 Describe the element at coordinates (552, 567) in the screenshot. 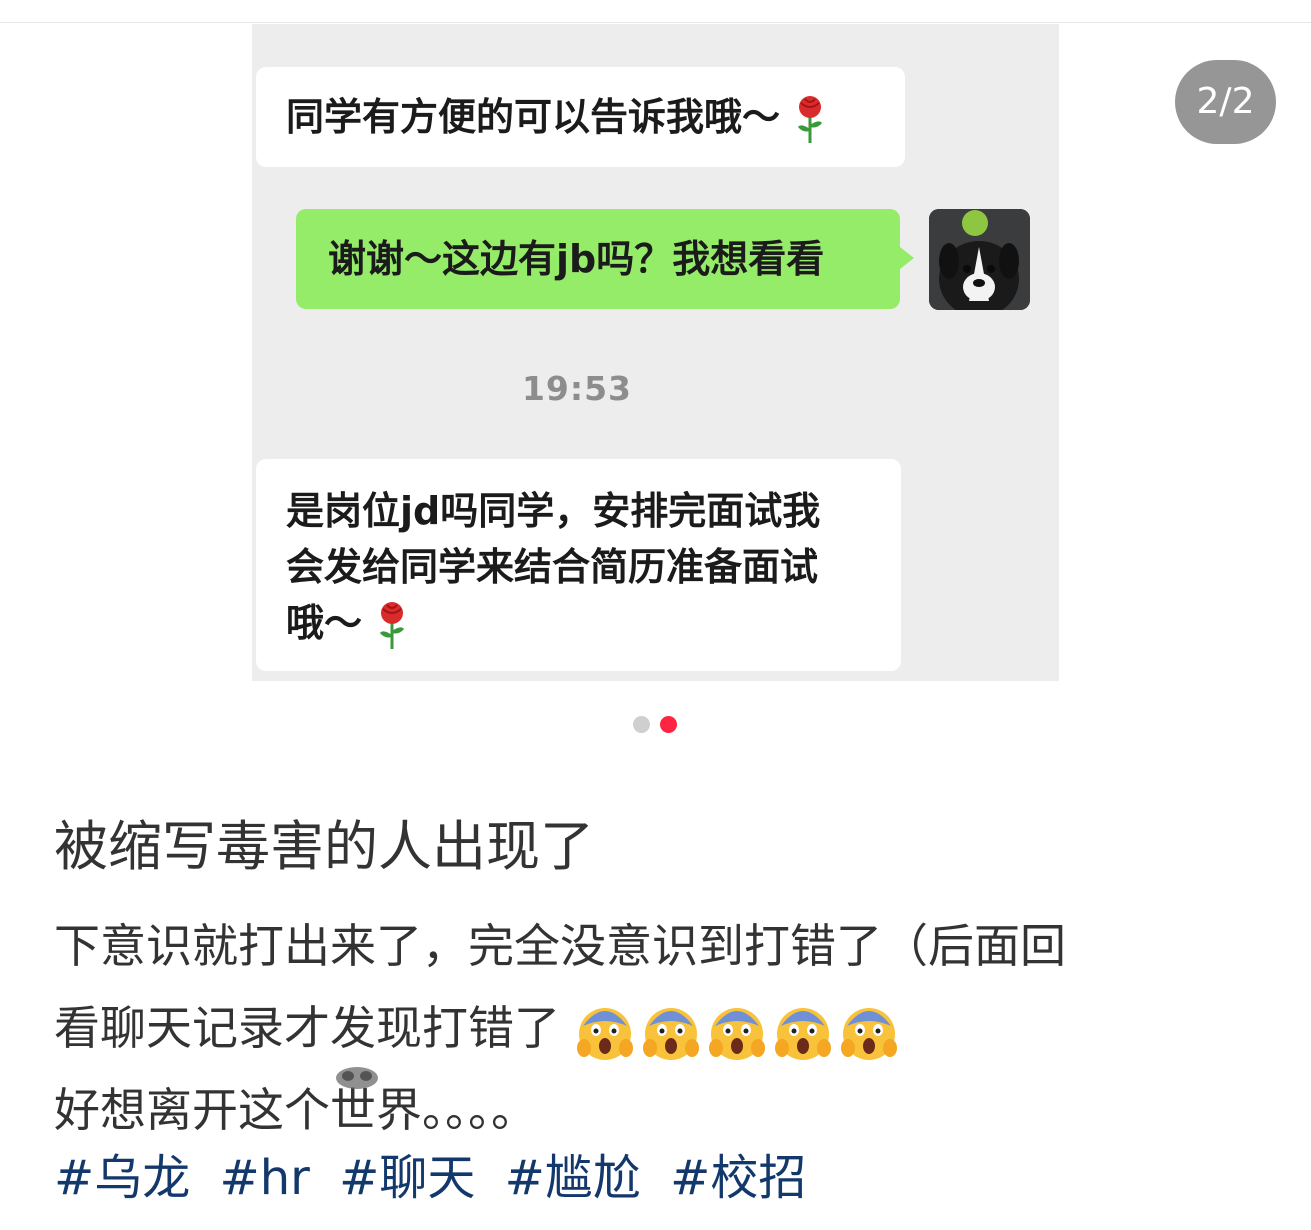

I see `message-text-line: 会发给同学来结合简历准备面试` at that location.